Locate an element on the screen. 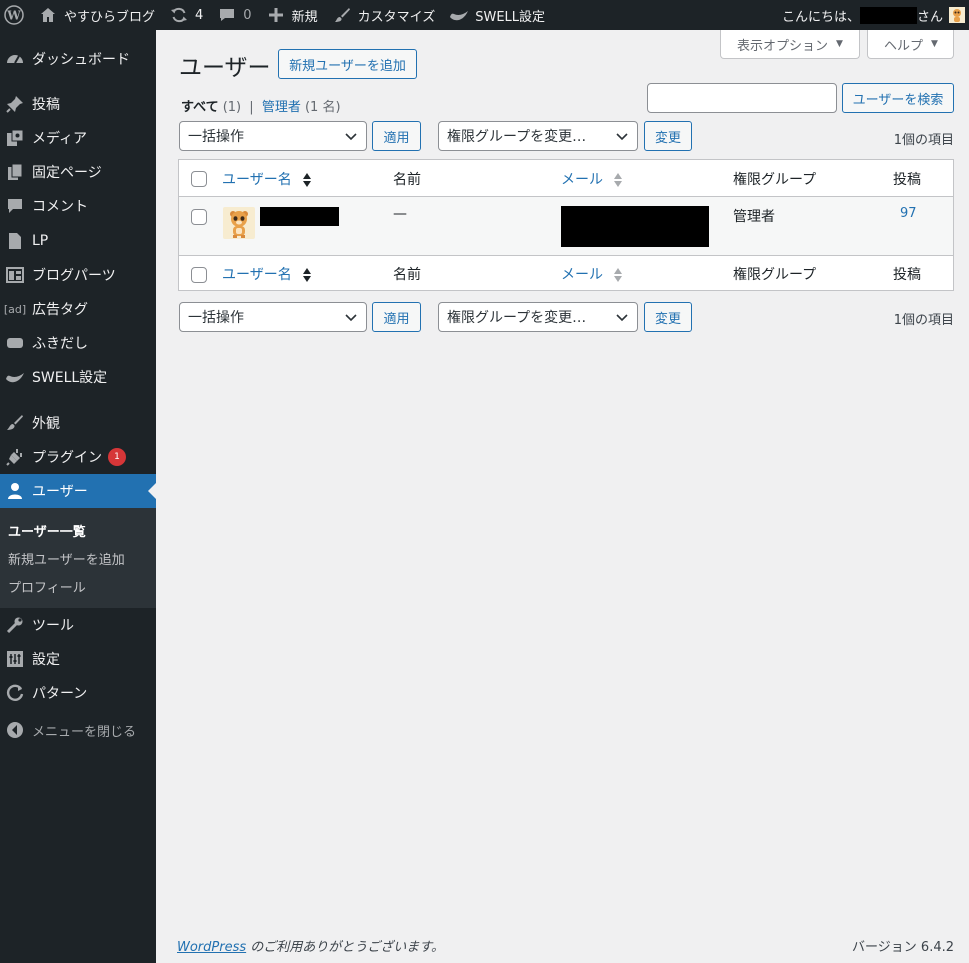  menu-comments: コメント is located at coordinates (78, 206).